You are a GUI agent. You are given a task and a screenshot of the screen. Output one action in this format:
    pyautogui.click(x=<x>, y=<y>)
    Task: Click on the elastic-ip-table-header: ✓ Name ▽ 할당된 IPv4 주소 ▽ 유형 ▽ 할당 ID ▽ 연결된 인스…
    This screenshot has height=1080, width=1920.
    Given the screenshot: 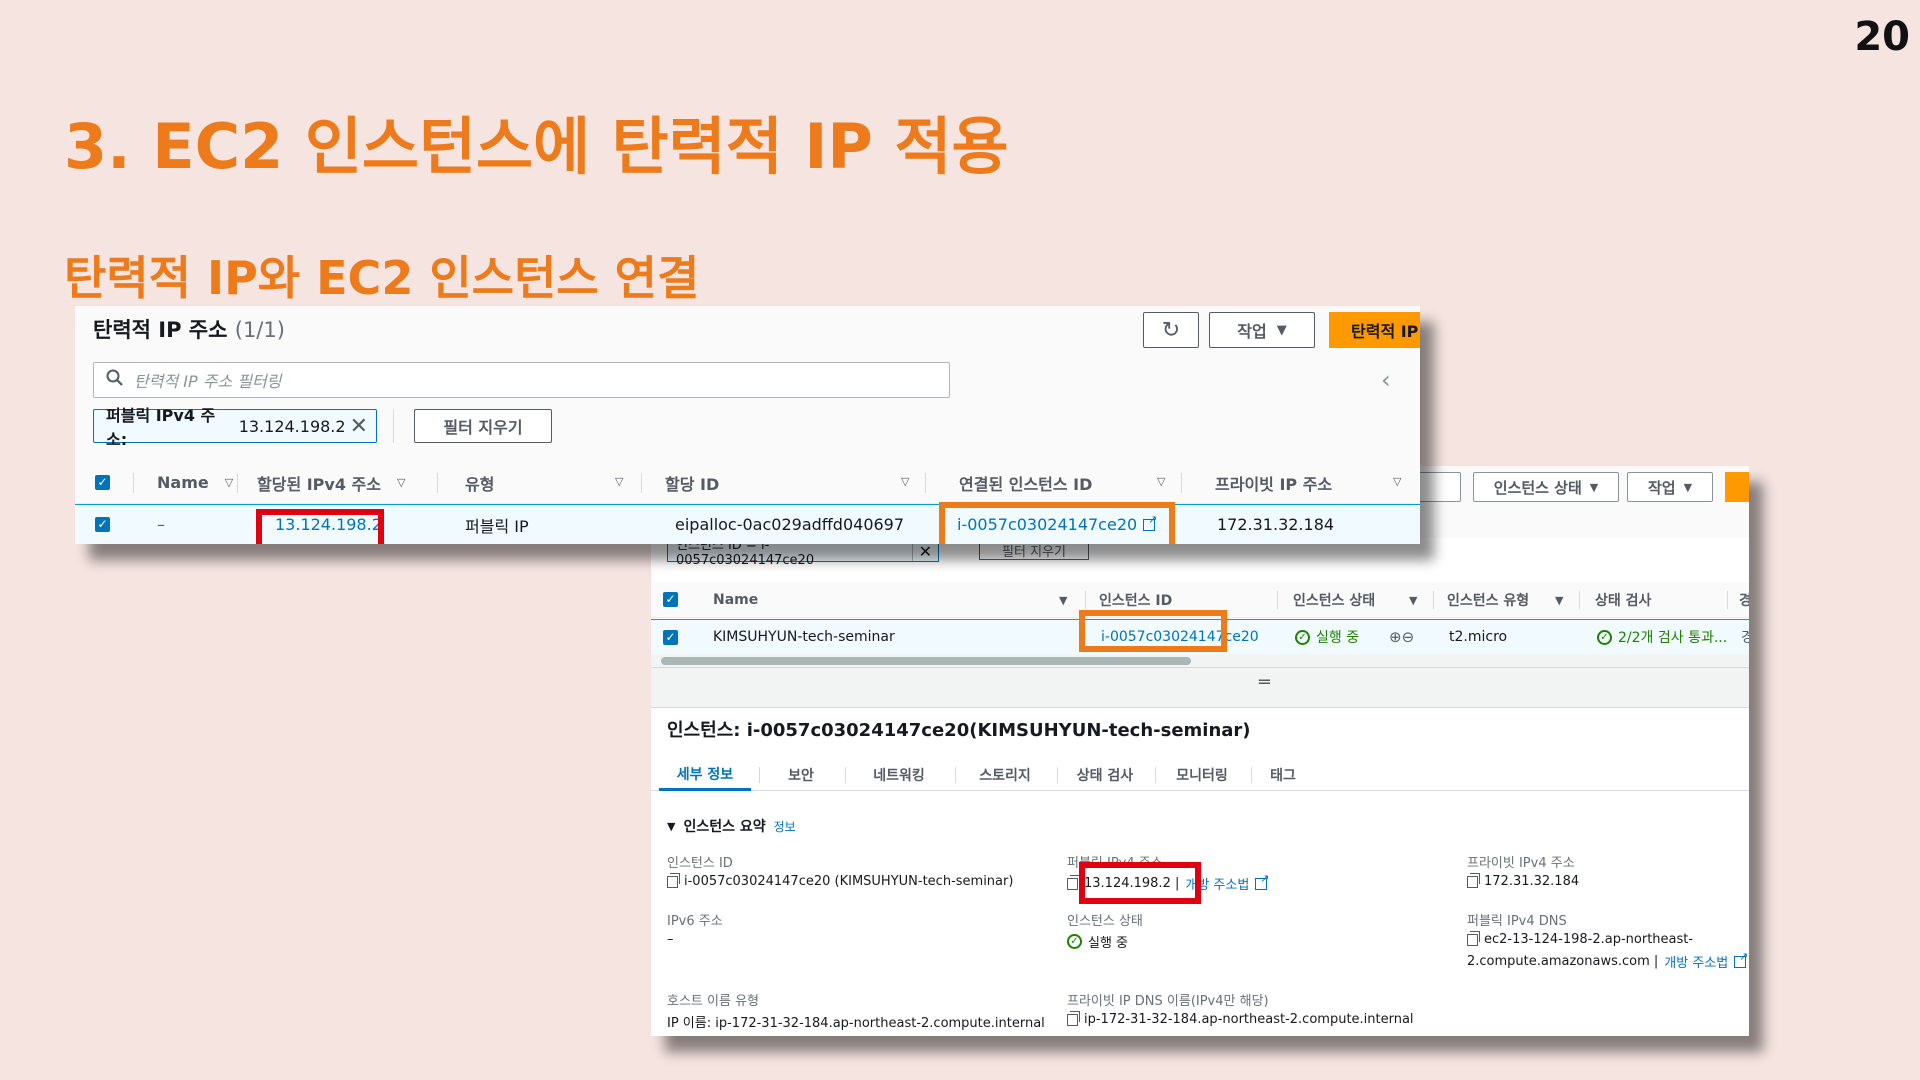 What is the action you would take?
    pyautogui.click(x=747, y=483)
    